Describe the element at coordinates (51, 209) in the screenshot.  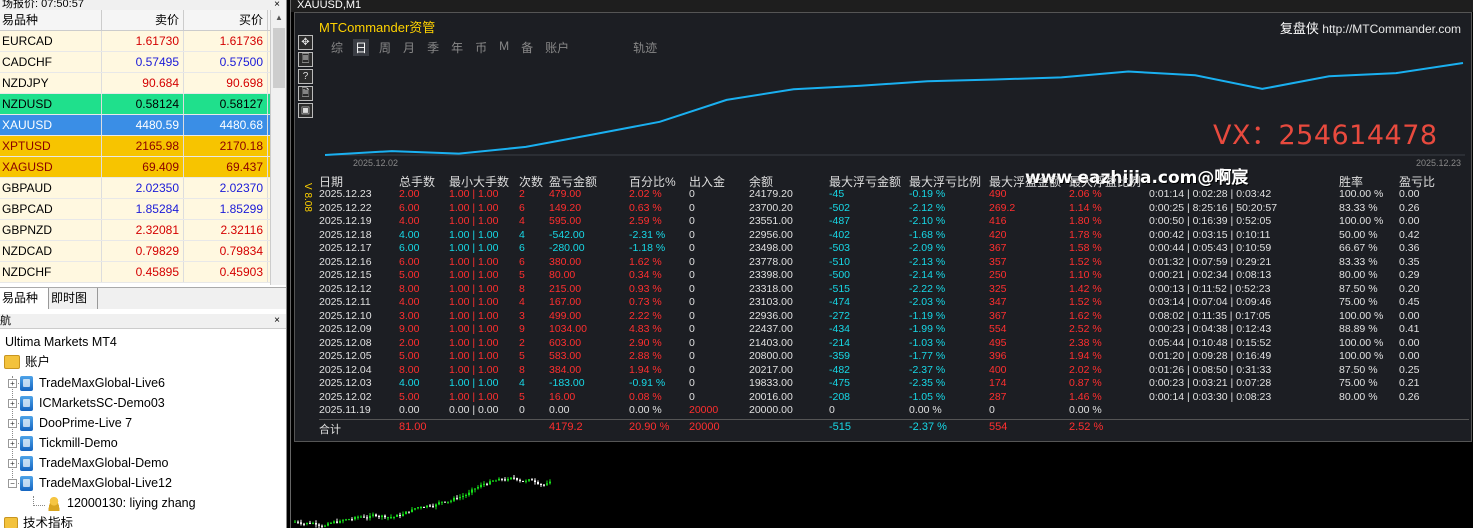
I see `symbol-name: GBPCAD` at that location.